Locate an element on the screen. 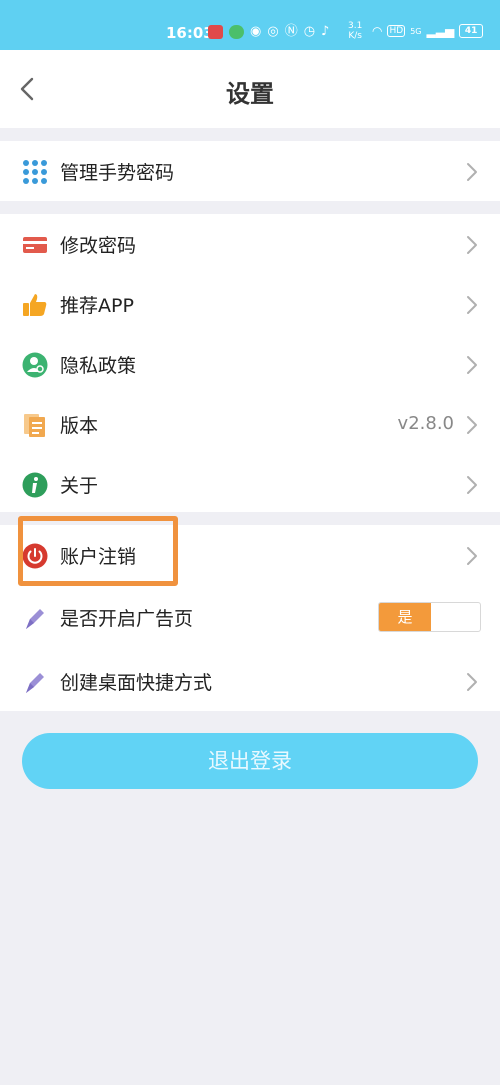 The width and height of the screenshot is (500, 1085). header: 设置 is located at coordinates (250, 89).